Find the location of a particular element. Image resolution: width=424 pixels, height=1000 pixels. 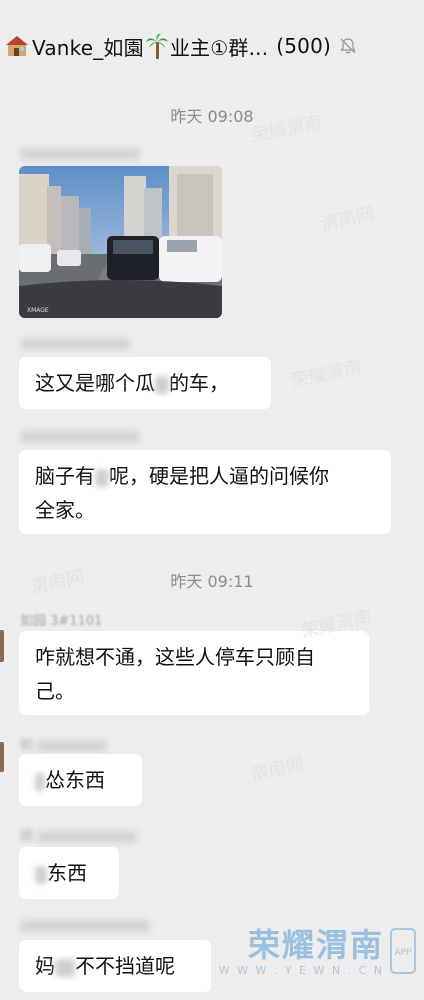

chat-bubble: 东西 is located at coordinates (69, 873).